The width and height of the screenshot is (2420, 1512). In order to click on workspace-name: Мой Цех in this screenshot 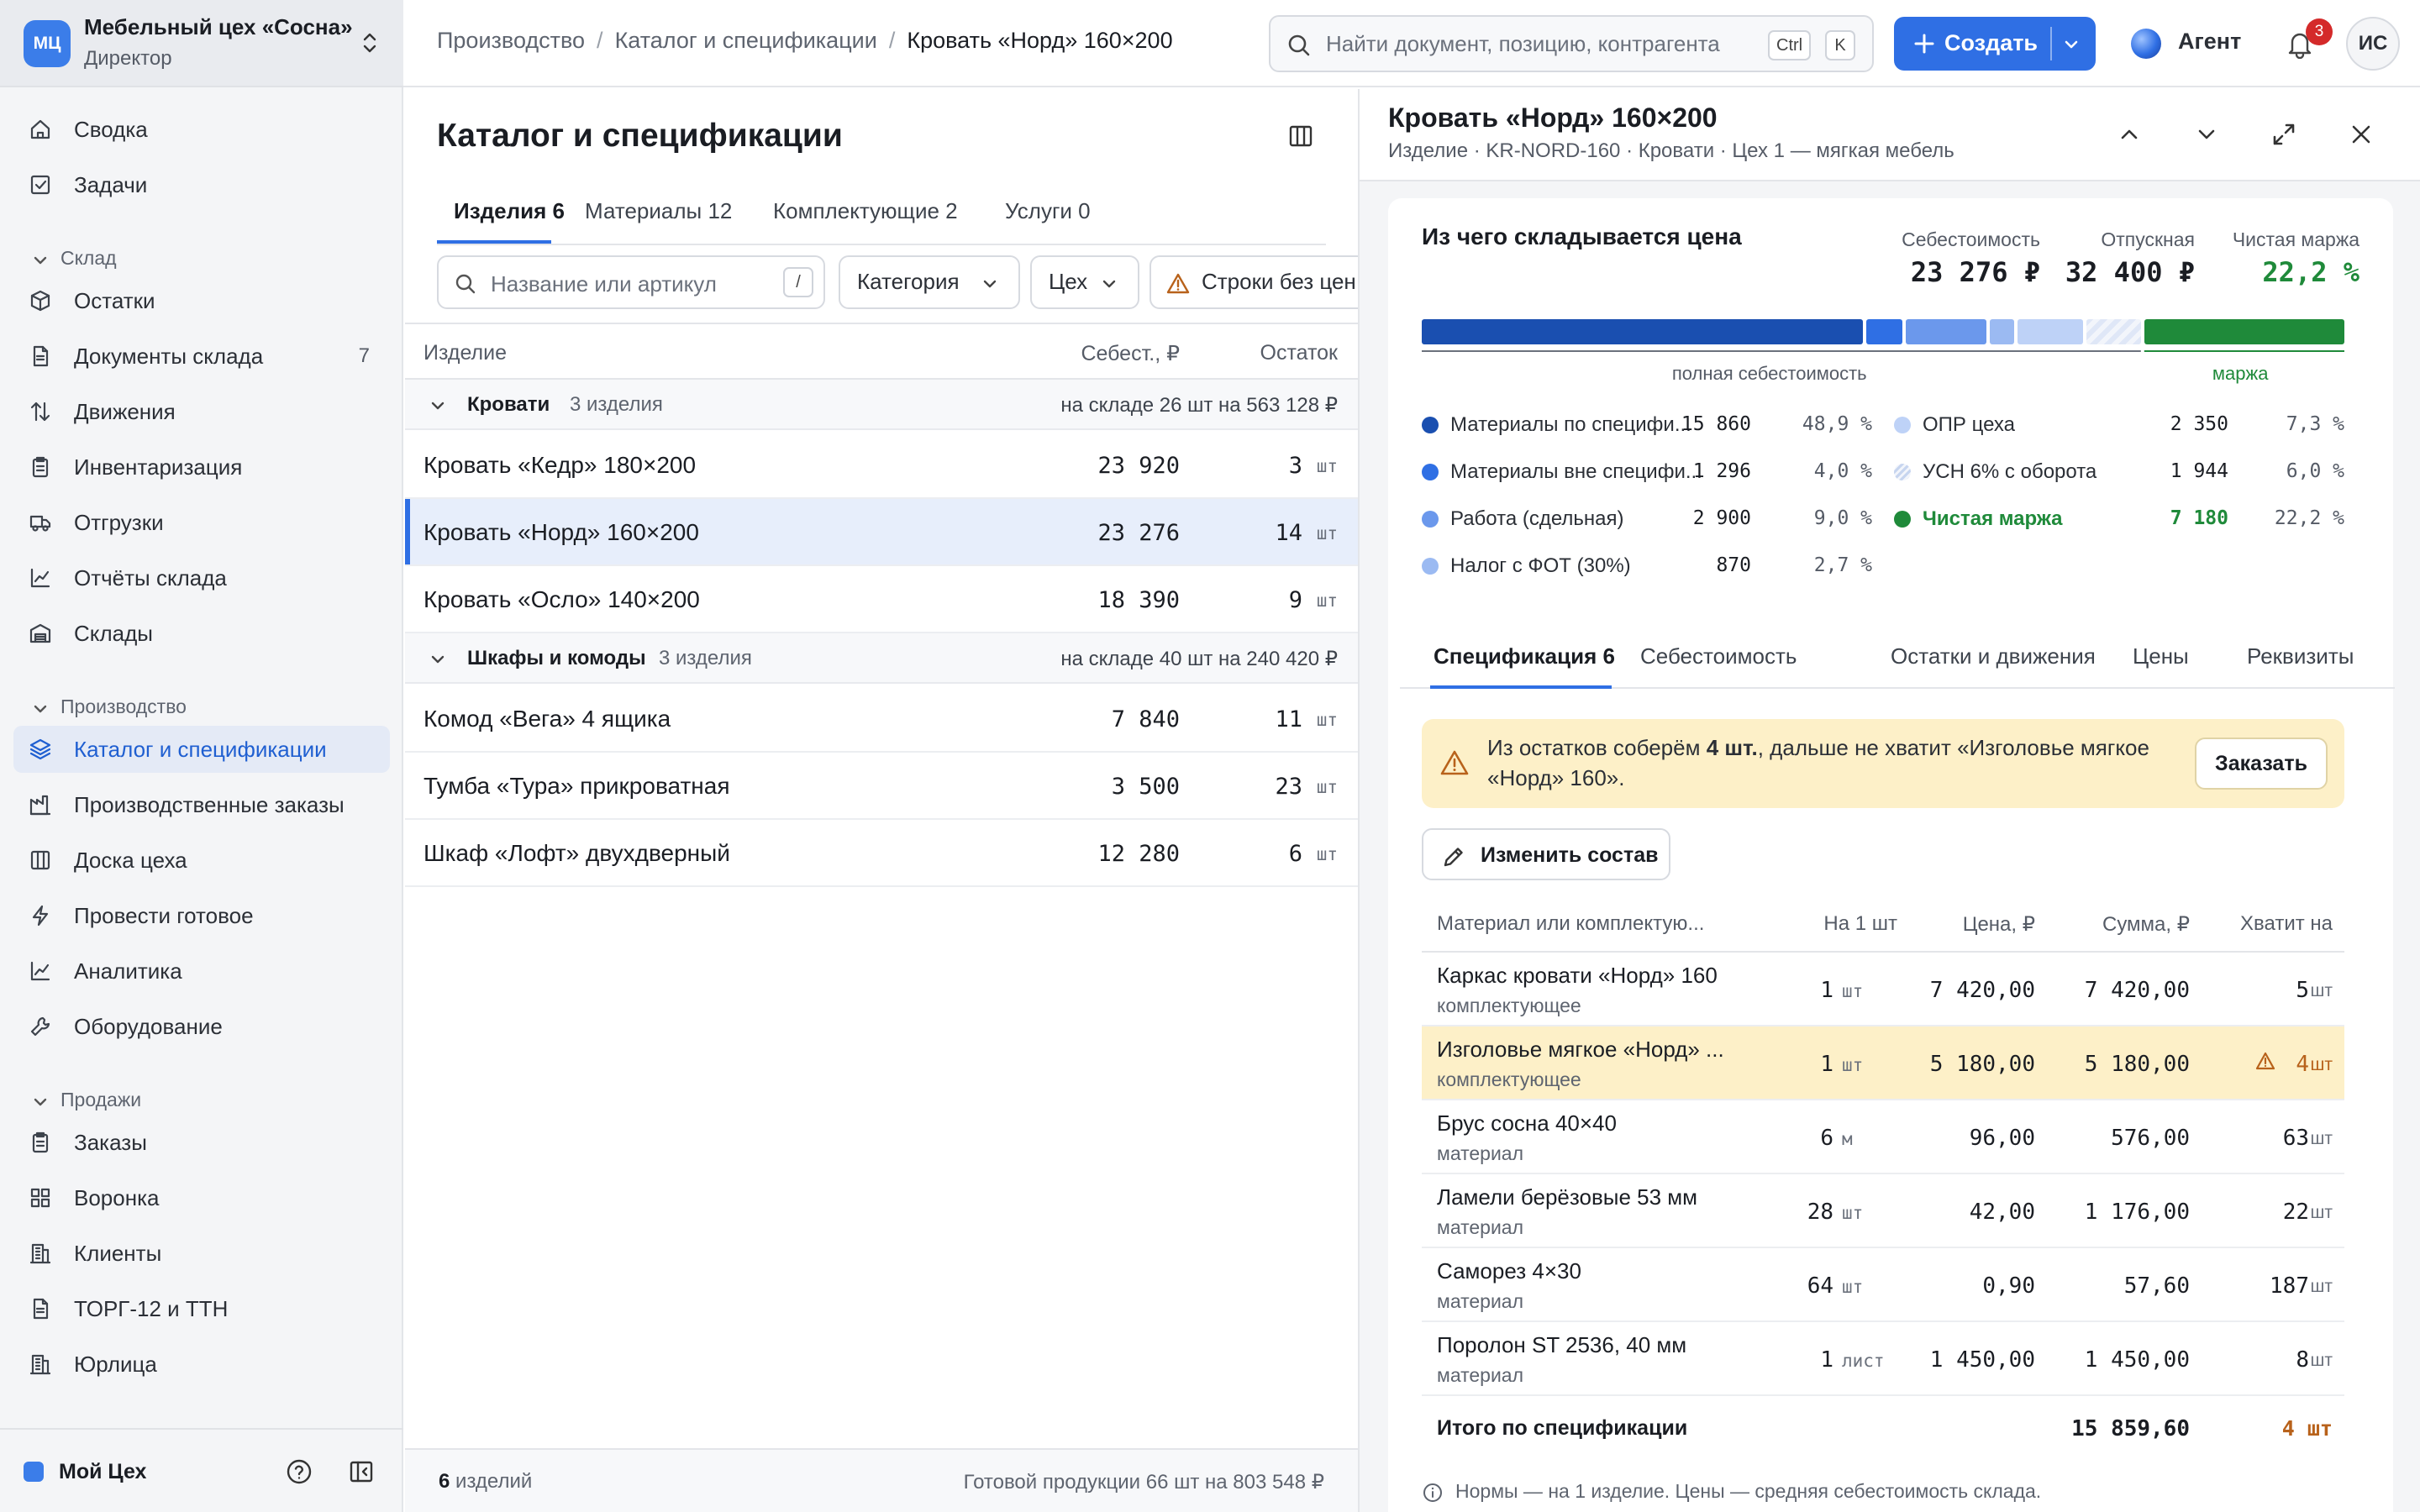, I will do `click(102, 1472)`.